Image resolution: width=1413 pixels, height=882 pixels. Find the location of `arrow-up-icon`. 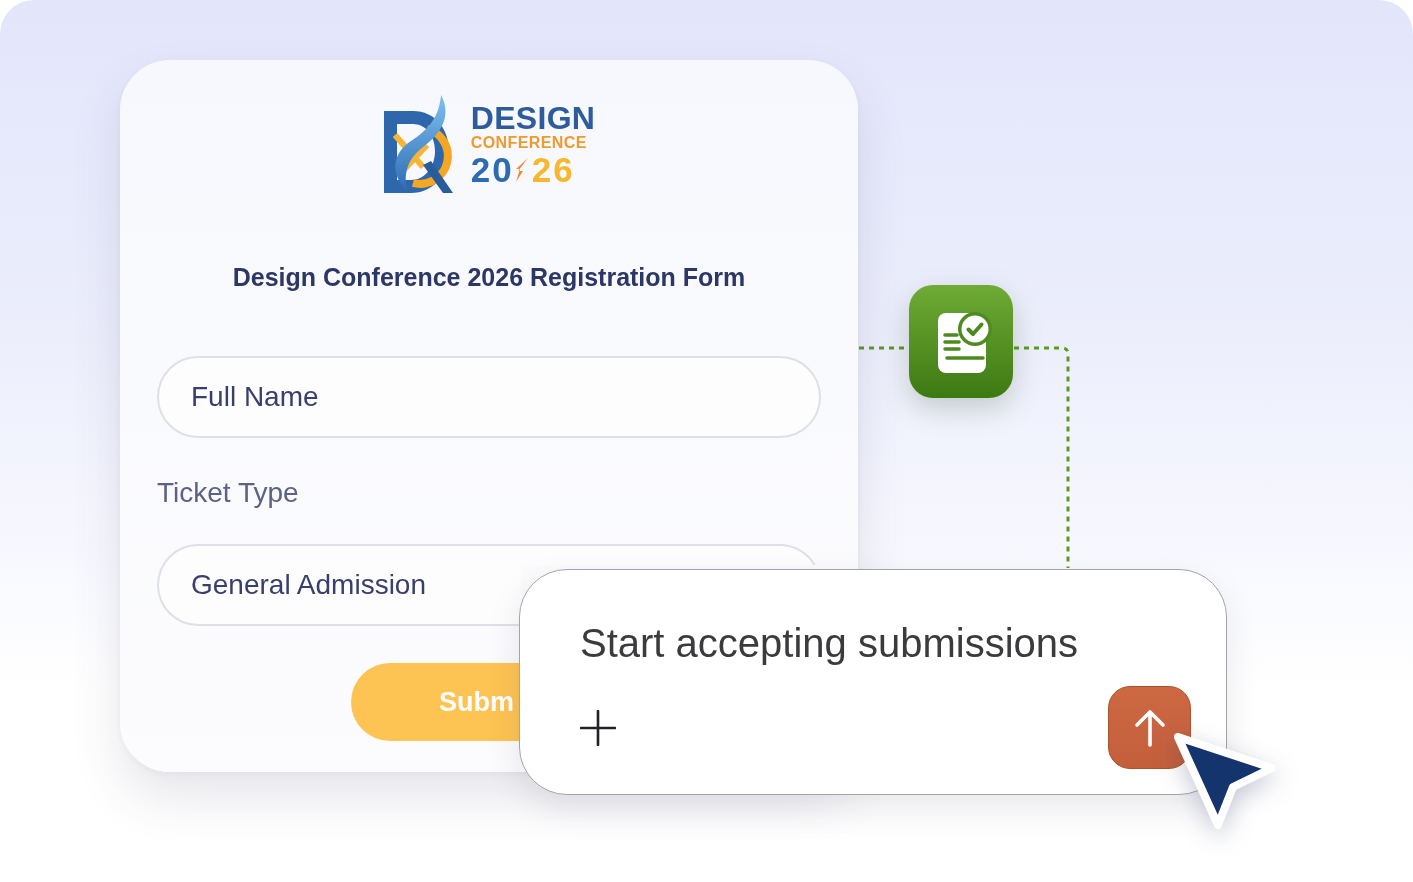

arrow-up-icon is located at coordinates (1149, 727).